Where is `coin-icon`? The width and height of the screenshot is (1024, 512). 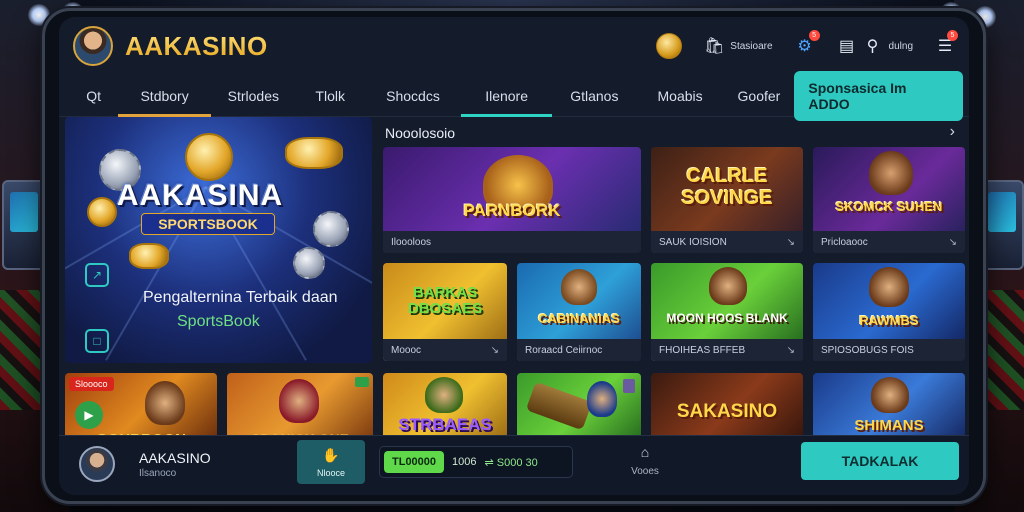
coin-icon is located at coordinates (669, 46).